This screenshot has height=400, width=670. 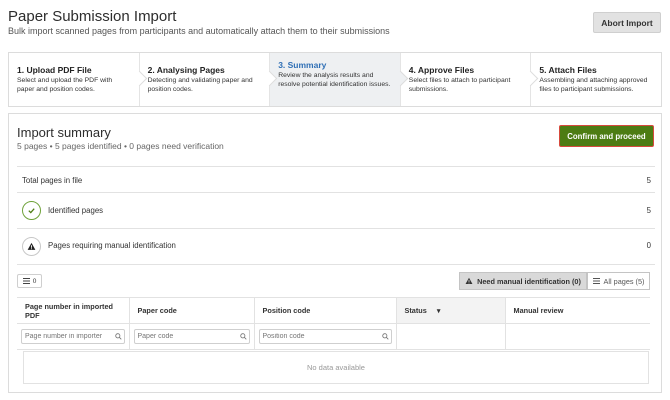 What do you see at coordinates (438, 311) in the screenshot?
I see `sort-down-icon: ▾` at bounding box center [438, 311].